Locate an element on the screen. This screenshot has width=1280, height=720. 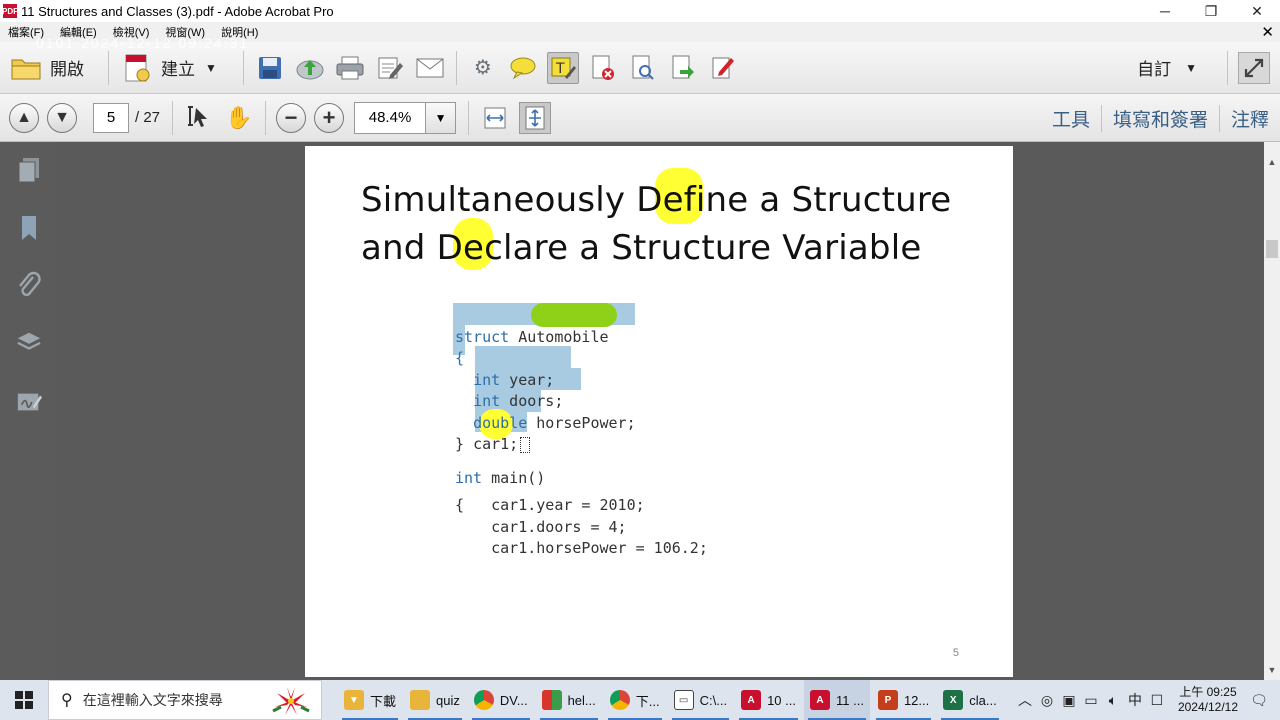
windows-logo-icon is located at coordinates (24, 700).